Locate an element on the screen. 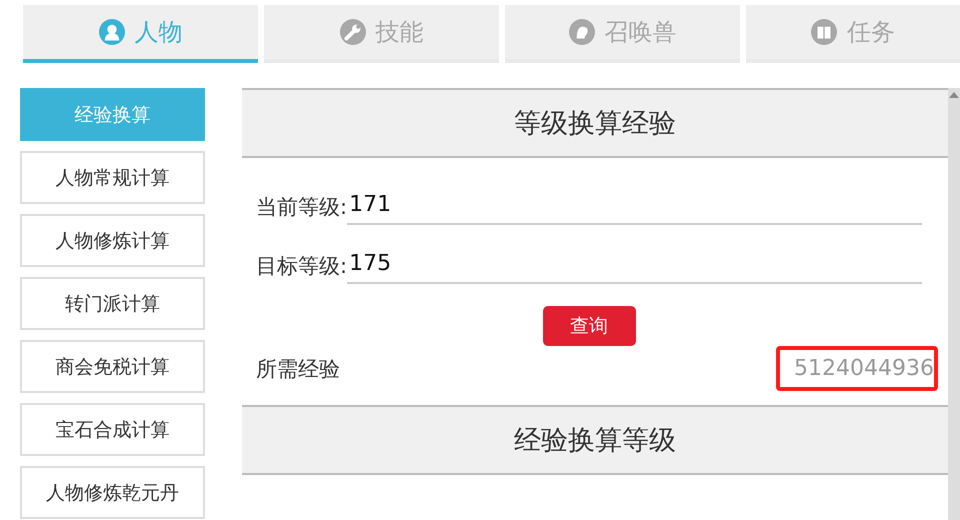  sidebar-item: 宝石合成计算 is located at coordinates (112, 429).